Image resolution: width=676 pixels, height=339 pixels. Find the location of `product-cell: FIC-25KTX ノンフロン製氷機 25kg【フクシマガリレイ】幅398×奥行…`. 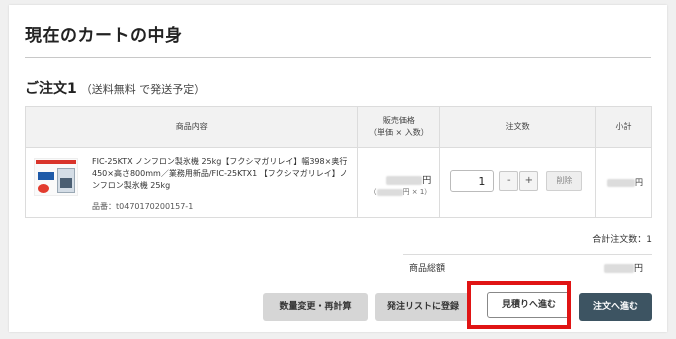

product-cell: FIC-25KTX ノンフロン製氷機 25kg【フクシマガリレイ】幅398×奥行… is located at coordinates (191, 182).